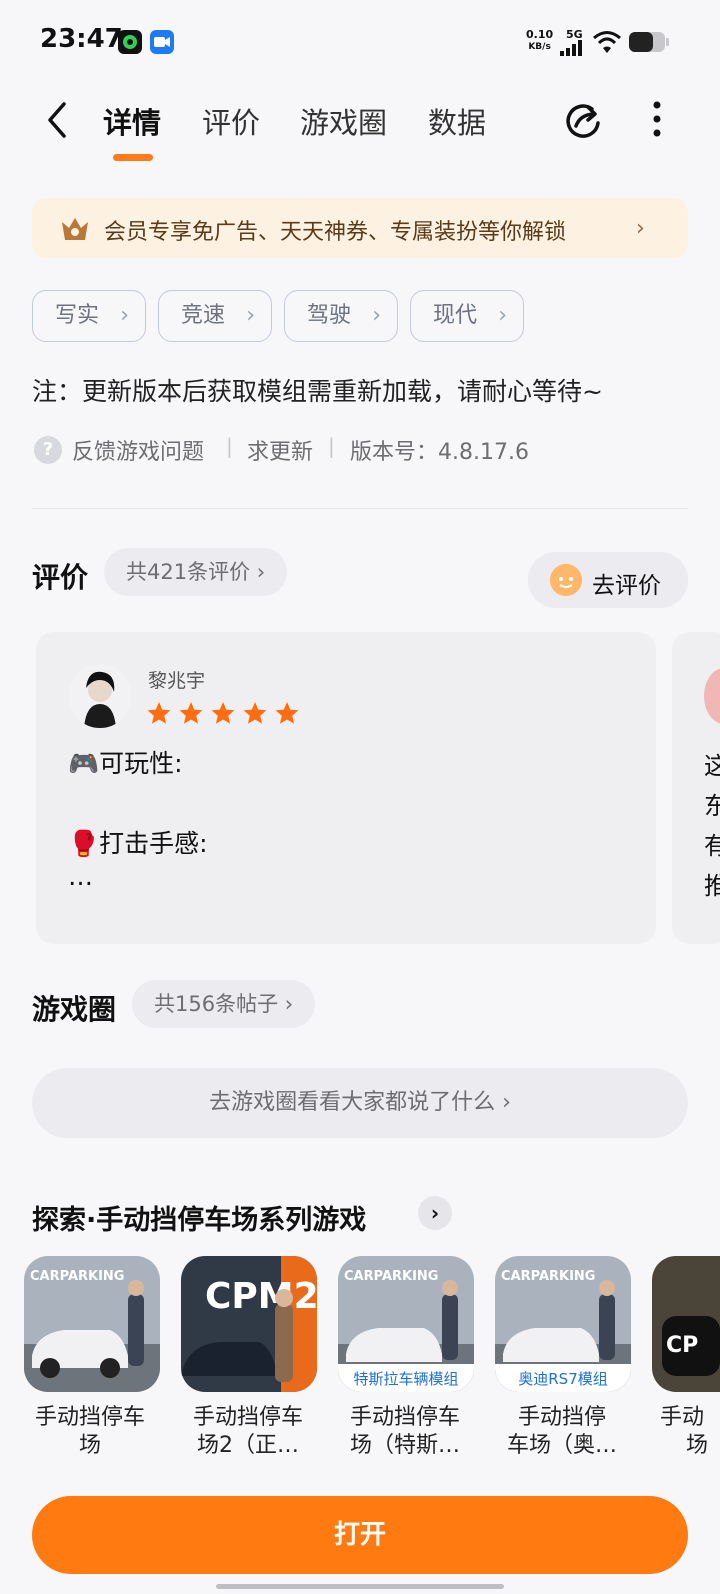 The image size is (720, 1594). What do you see at coordinates (405, 1379) in the screenshot?
I see `svg-text: 特斯拉车辆模组` at bounding box center [405, 1379].